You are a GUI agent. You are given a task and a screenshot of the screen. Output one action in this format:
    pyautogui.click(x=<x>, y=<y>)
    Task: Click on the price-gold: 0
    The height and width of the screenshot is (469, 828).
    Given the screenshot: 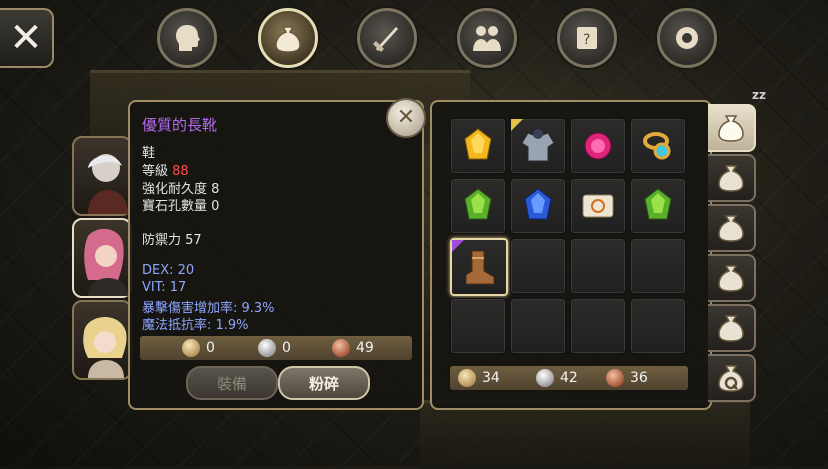 What is the action you would take?
    pyautogui.click(x=210, y=348)
    